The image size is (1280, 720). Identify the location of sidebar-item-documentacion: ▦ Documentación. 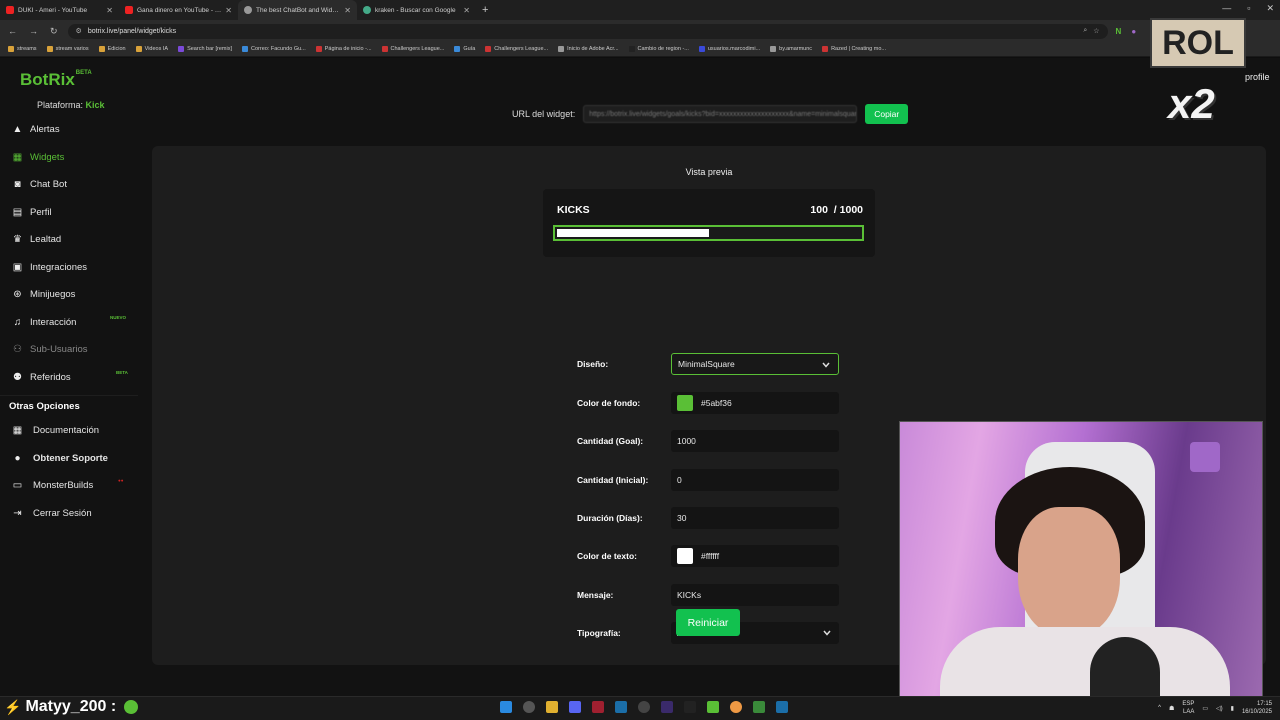
(69, 431).